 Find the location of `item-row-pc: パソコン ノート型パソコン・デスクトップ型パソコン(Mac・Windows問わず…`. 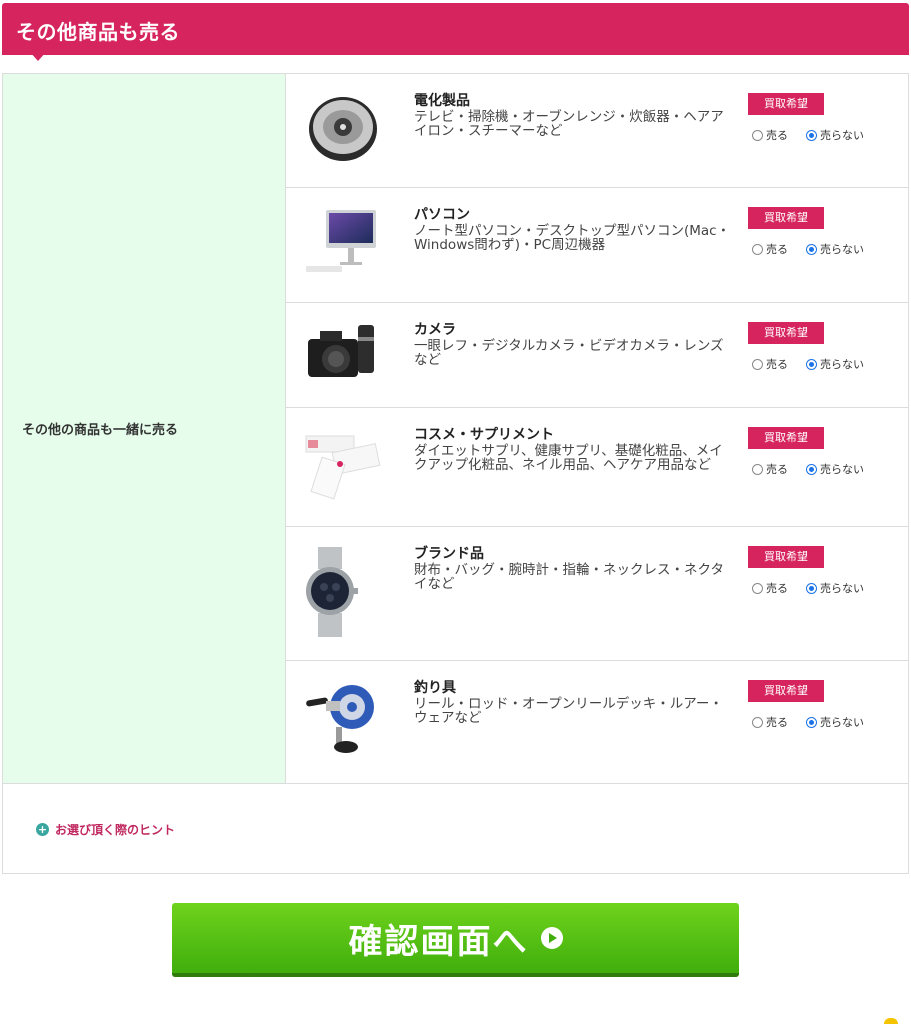

item-row-pc: パソコン ノート型パソコン・デスクトップ型パソコン(Mac・Windows問わず… is located at coordinates (597, 245).